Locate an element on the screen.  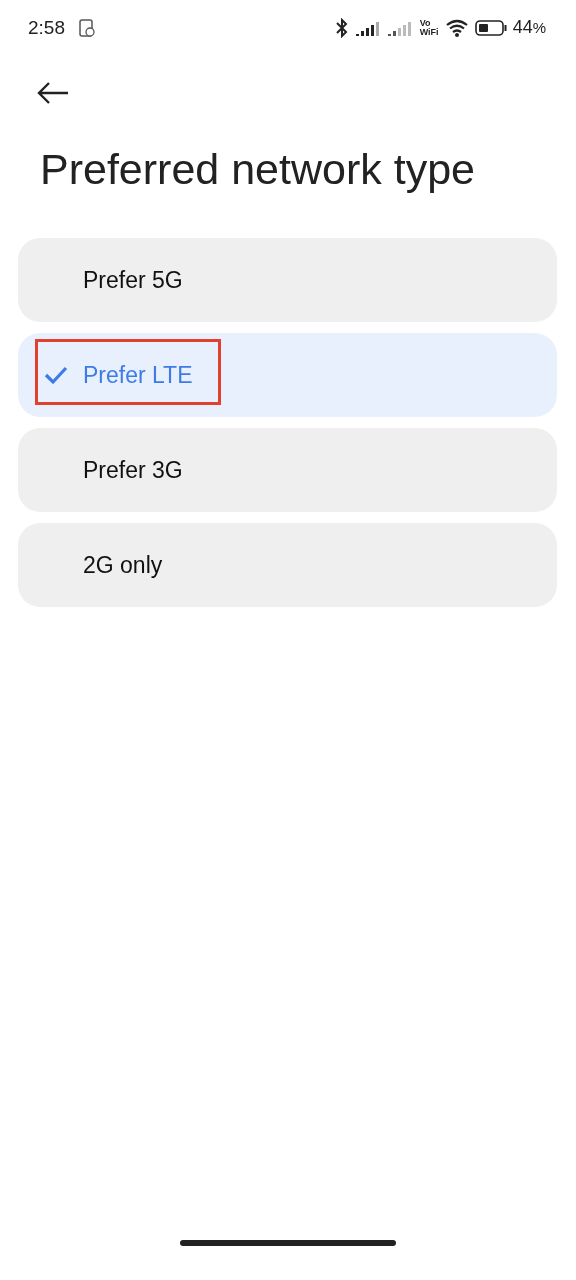
network-option: 2G only is located at coordinates (287, 565).